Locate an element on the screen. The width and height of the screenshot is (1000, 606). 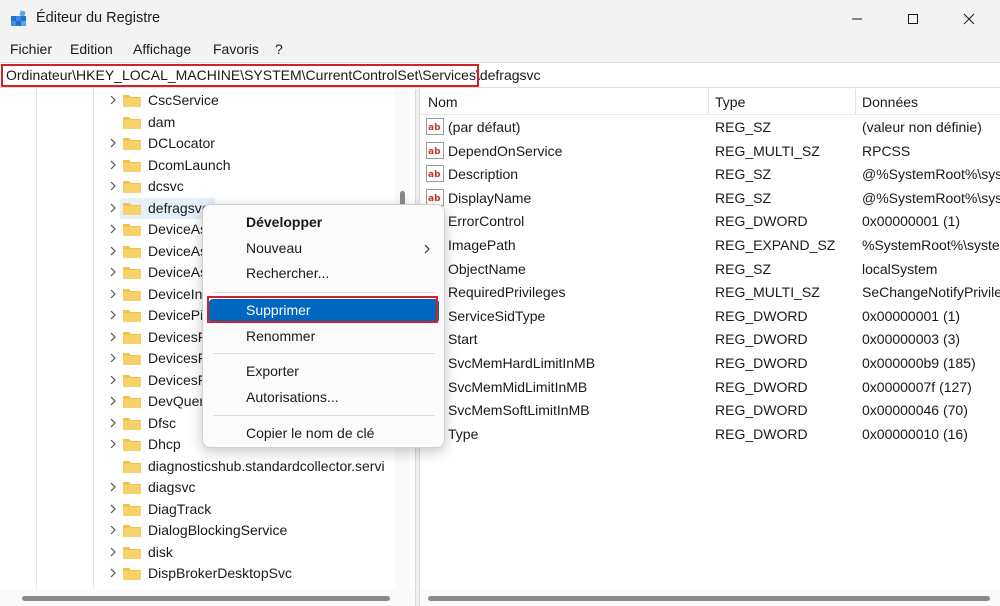
value-data: 0x000000b9 (185) is located at coordinates (919, 363).